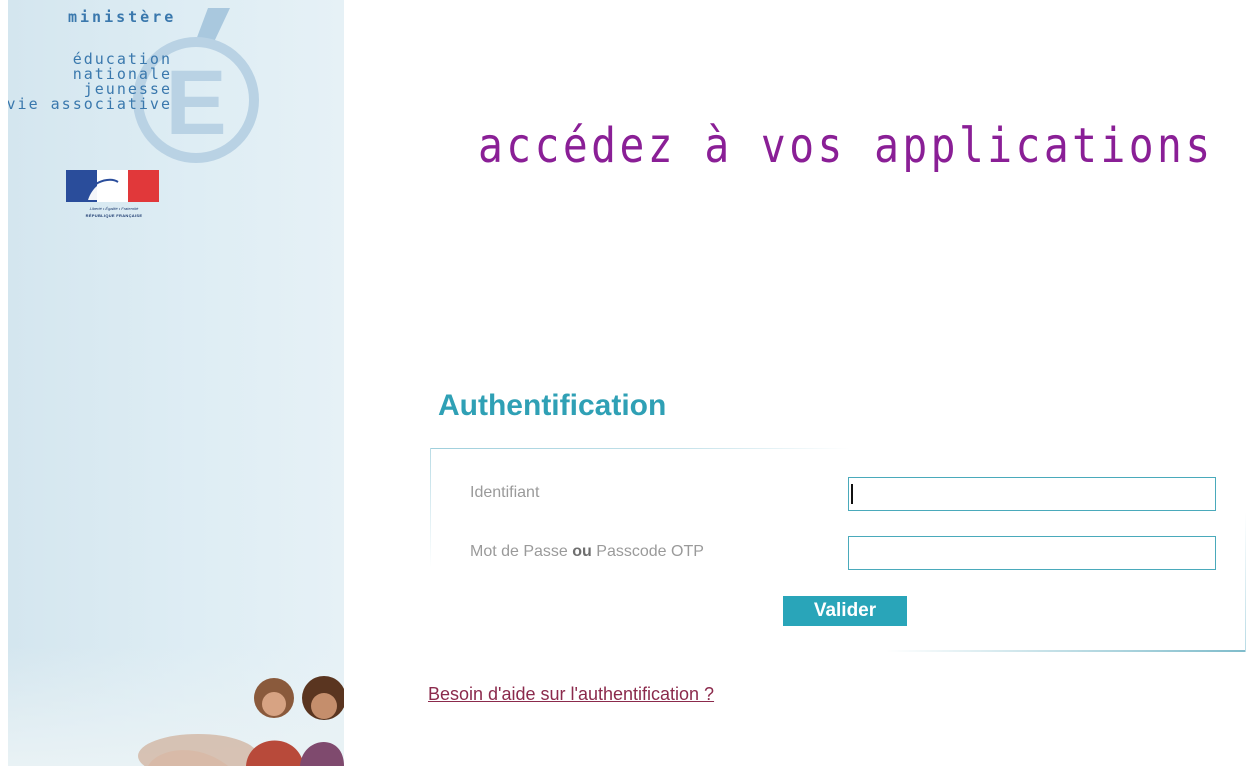 This screenshot has width=1250, height=766. What do you see at coordinates (852, 494) in the screenshot?
I see `text-cursor` at bounding box center [852, 494].